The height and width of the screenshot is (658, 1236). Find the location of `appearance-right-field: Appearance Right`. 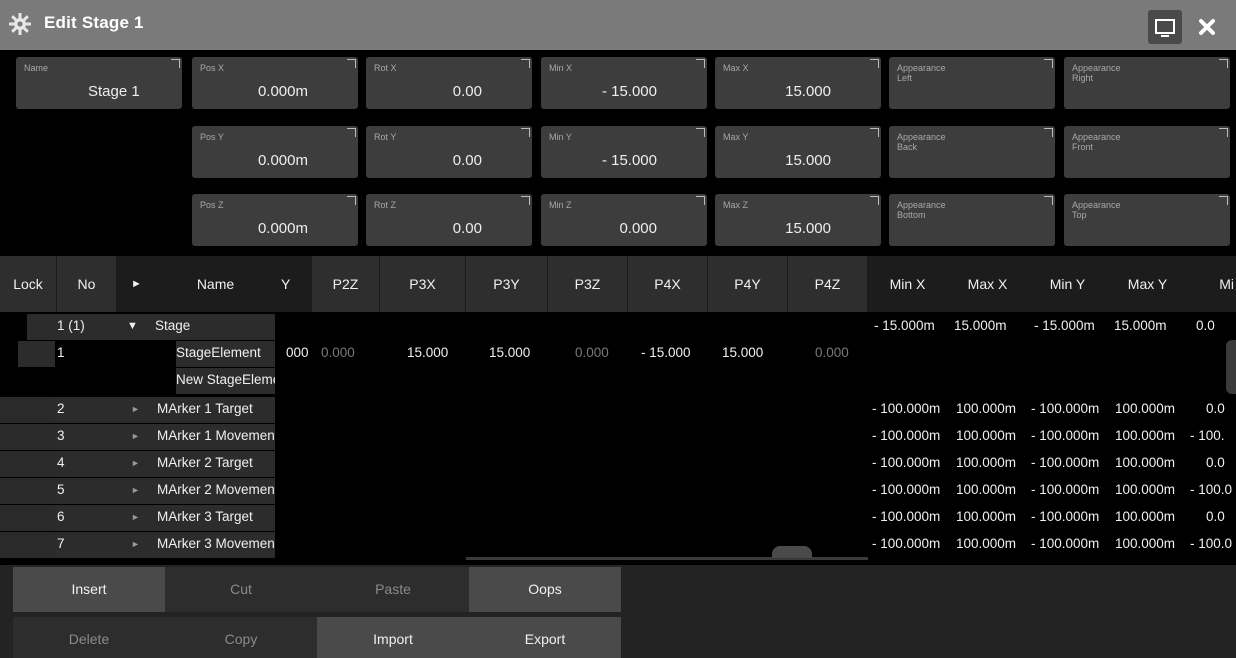

appearance-right-field: Appearance Right is located at coordinates (1147, 83).